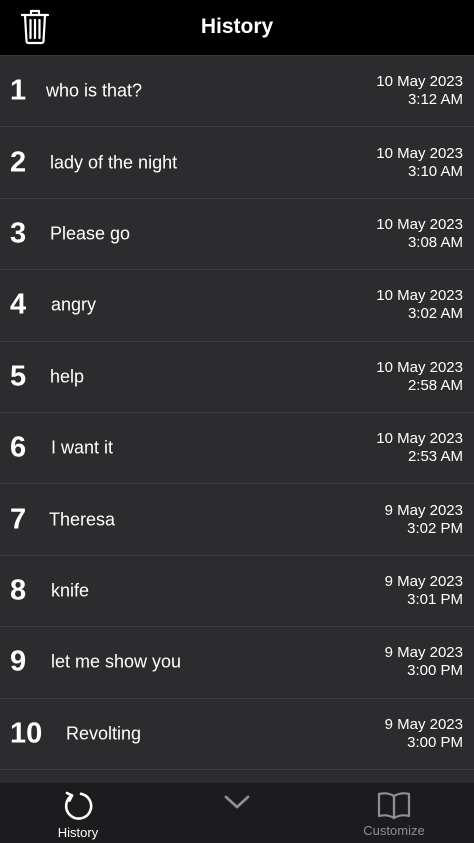 This screenshot has width=474, height=843. I want to click on row-number: 4, so click(18, 304).